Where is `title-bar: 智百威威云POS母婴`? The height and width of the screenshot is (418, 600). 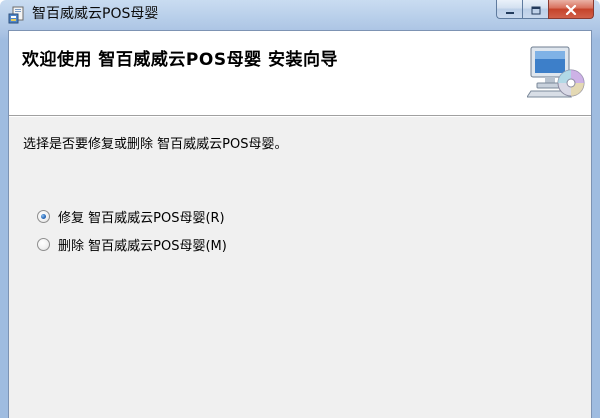 title-bar: 智百威威云POS母婴 is located at coordinates (300, 15).